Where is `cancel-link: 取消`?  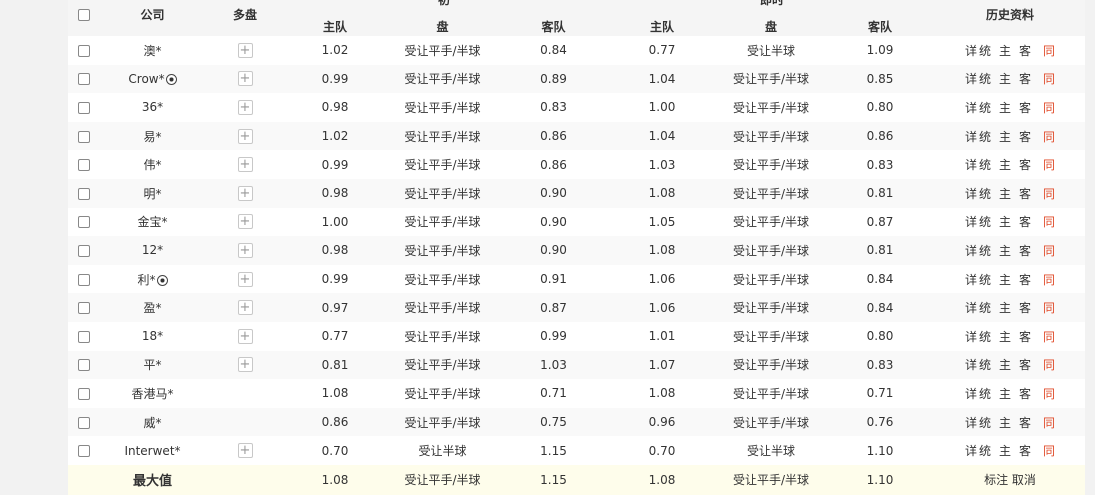
cancel-link: 取消 is located at coordinates (1024, 480).